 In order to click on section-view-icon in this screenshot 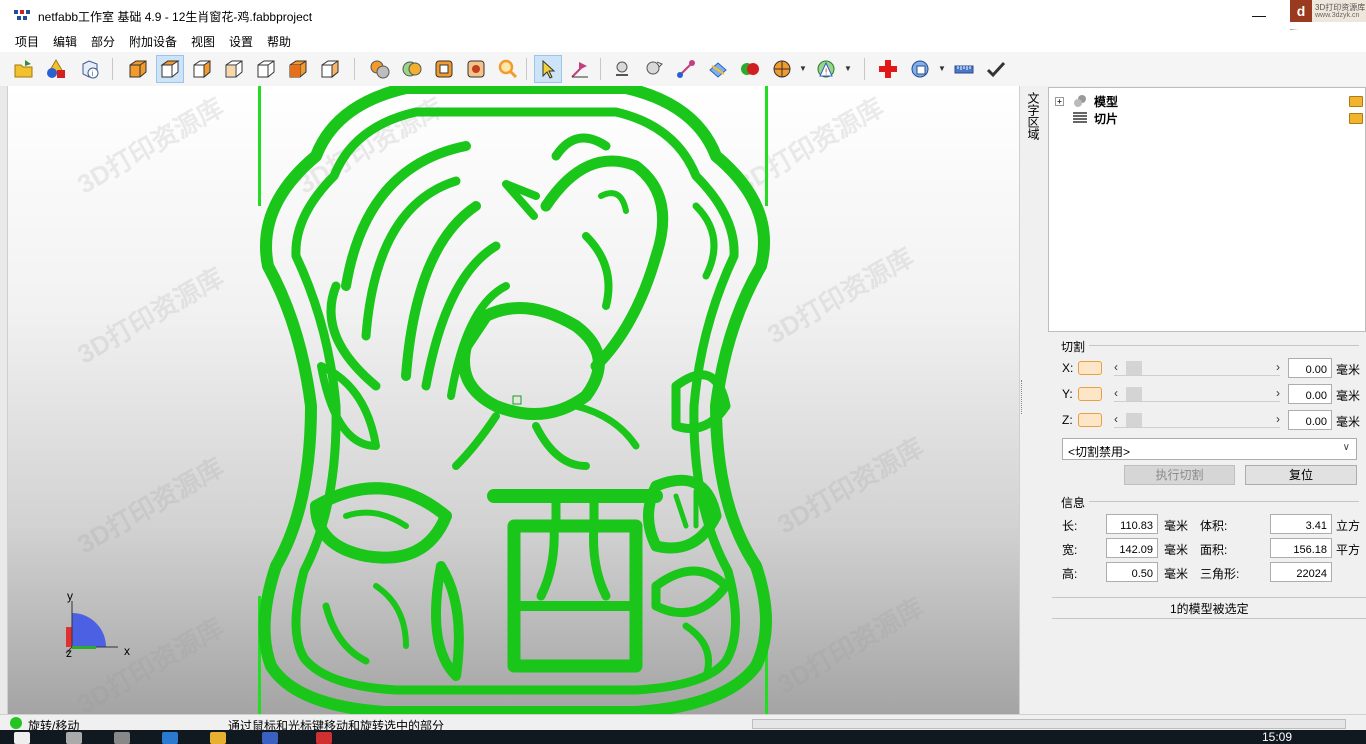, I will do `click(476, 69)`.